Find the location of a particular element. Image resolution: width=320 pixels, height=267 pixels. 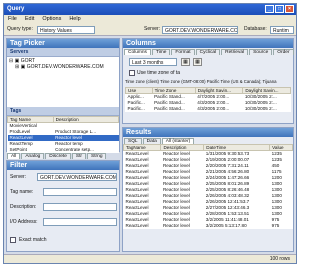

server-node: ⊞ ▣ GORT.DEV.WONDERWARE.COM is located at coordinates (63, 67).